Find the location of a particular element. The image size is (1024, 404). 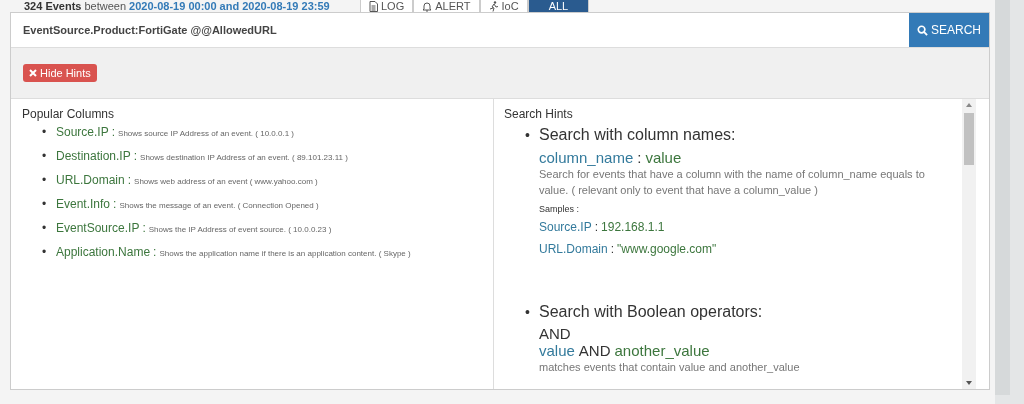

column-name: Application.Name is located at coordinates (103, 252).